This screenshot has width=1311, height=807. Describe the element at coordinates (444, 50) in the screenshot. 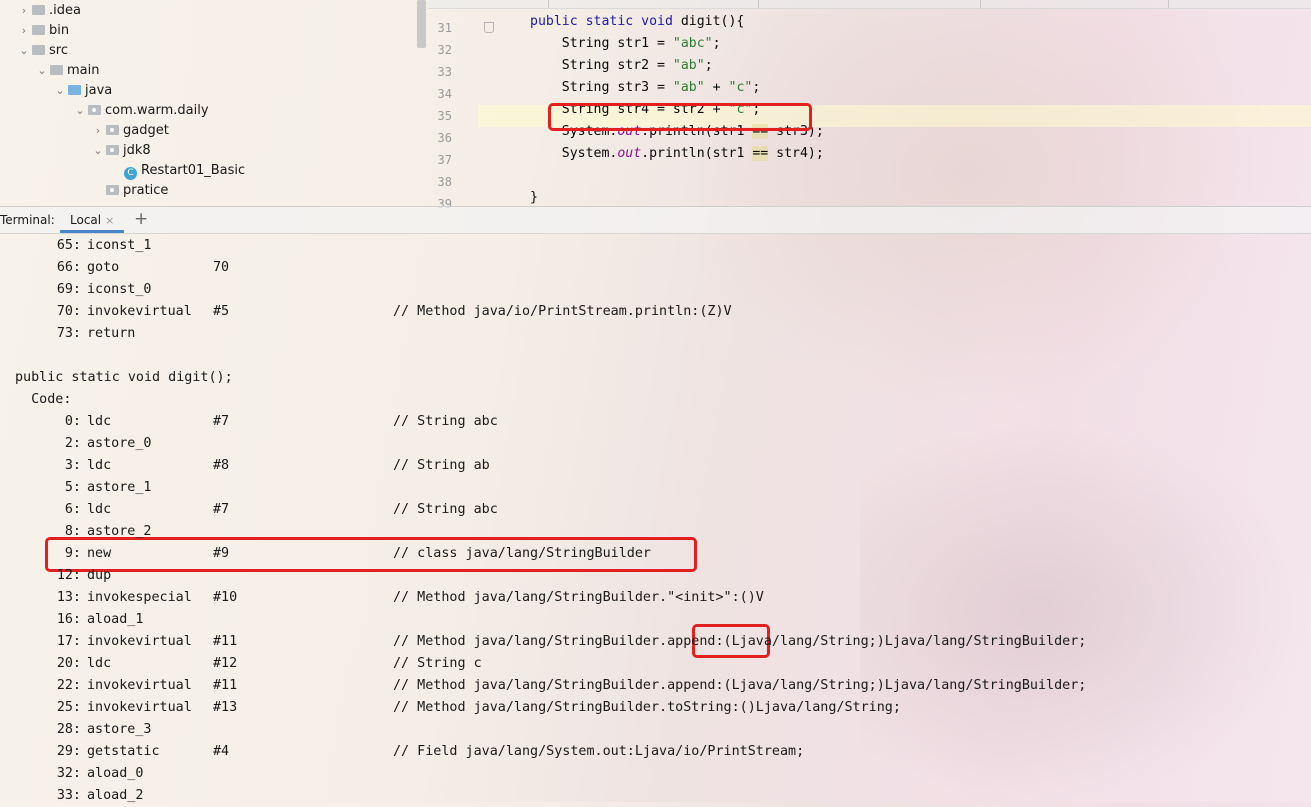

I see `line-number: 32` at that location.